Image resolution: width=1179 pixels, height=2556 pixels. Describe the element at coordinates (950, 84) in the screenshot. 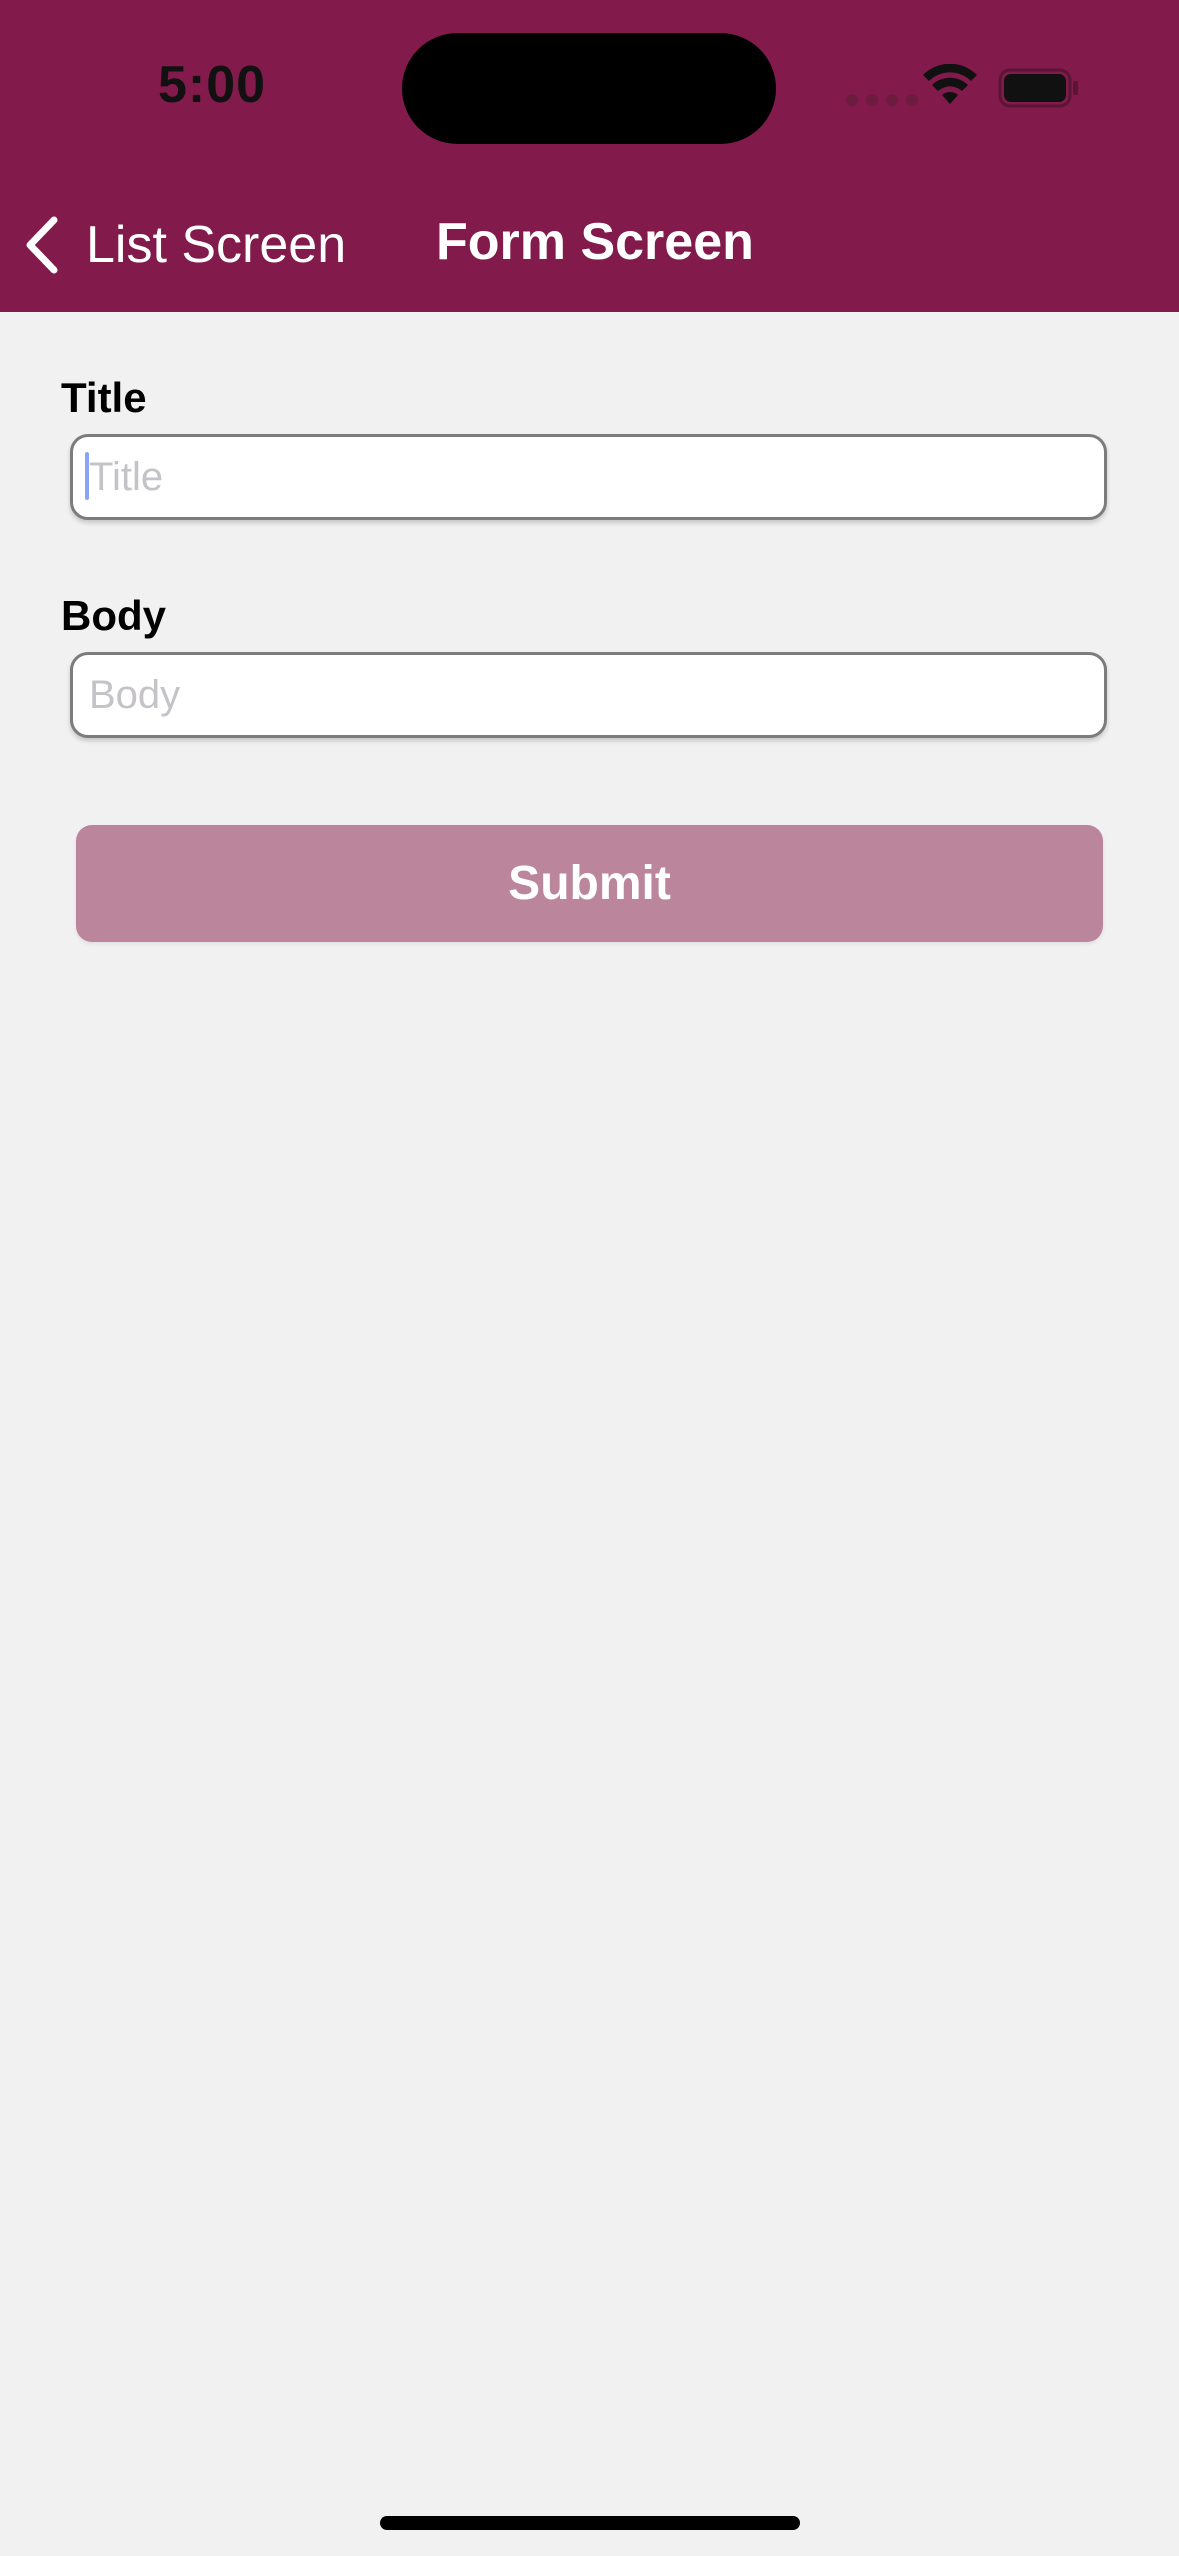

I see `wifi-icon` at that location.